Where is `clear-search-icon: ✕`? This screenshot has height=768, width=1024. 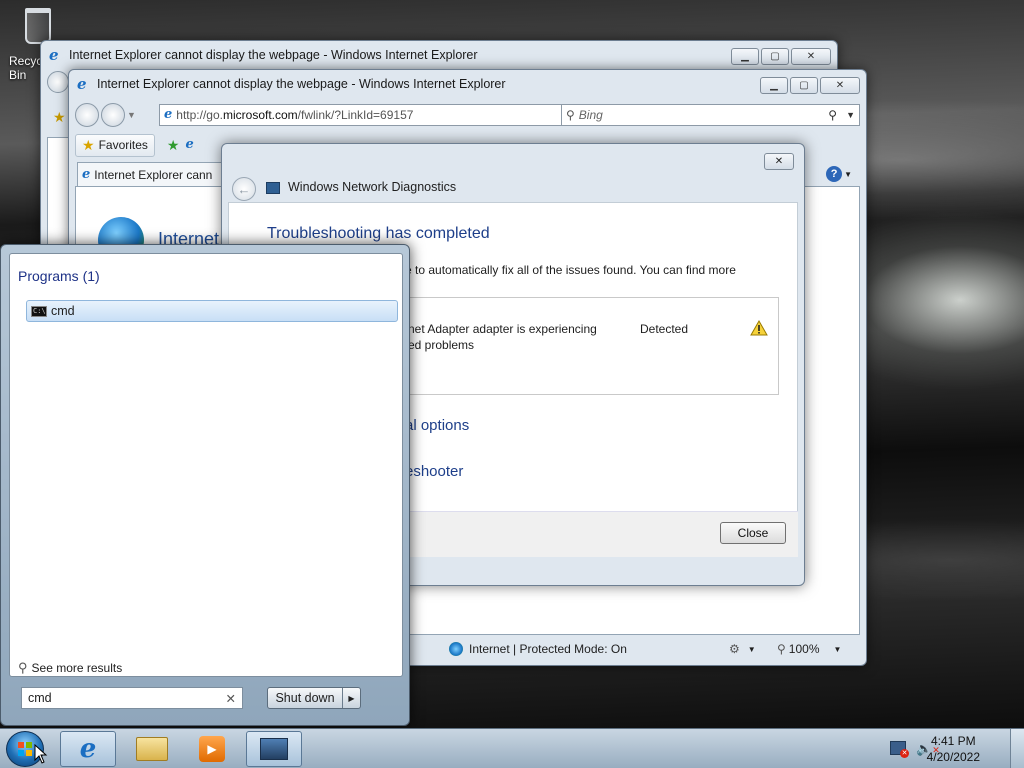
clear-search-icon: ✕ is located at coordinates (231, 698).